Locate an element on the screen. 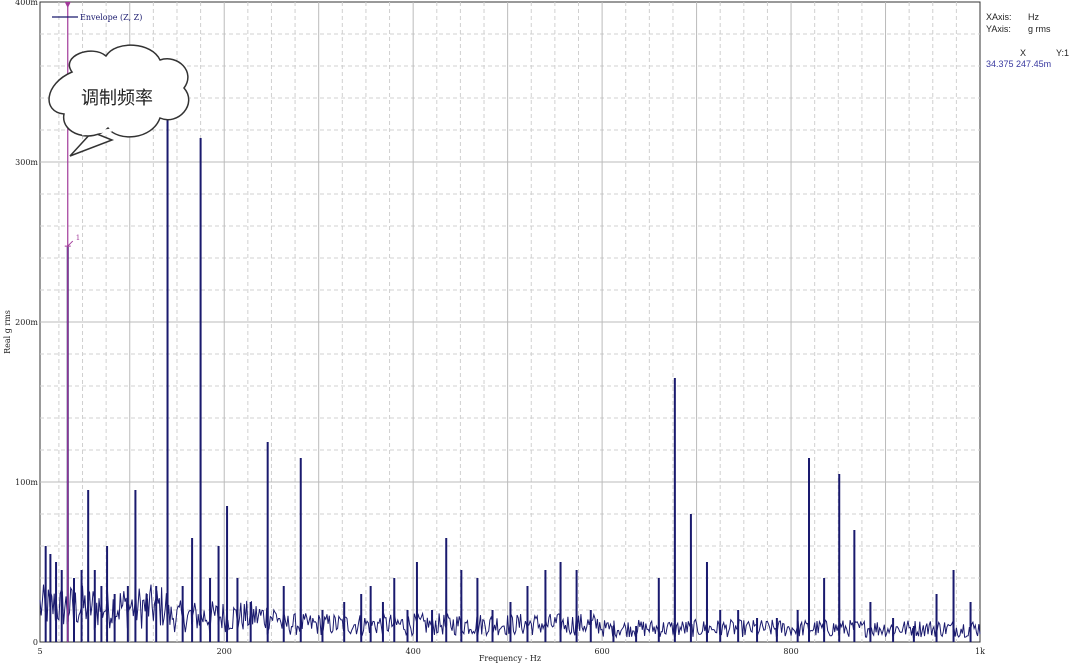 The image size is (1080, 664). y-tick-label: 300m is located at coordinates (26, 162).